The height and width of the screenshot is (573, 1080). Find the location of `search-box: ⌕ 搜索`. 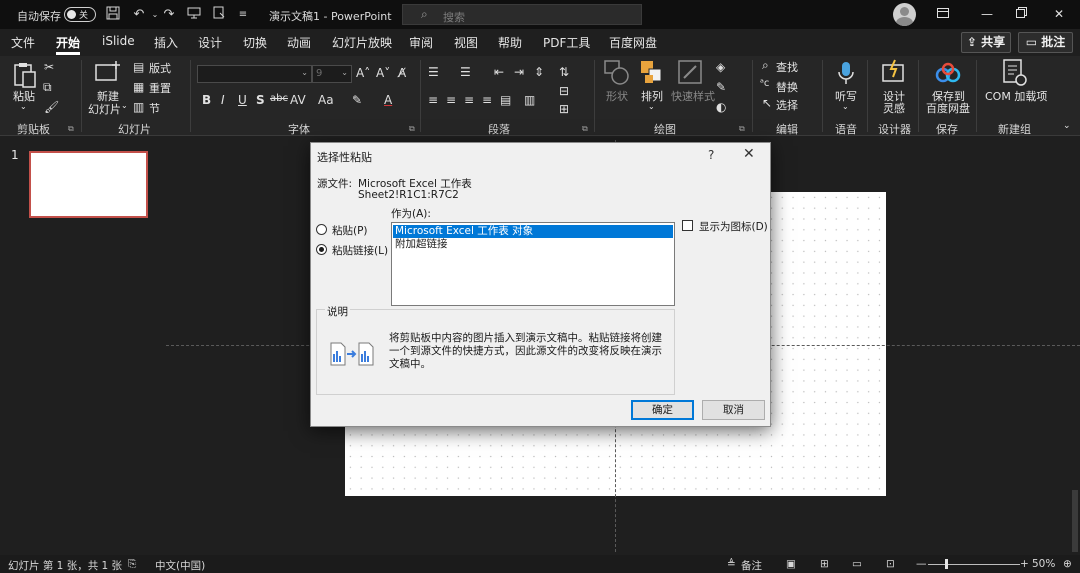

search-box: ⌕ 搜索 is located at coordinates (522, 14).